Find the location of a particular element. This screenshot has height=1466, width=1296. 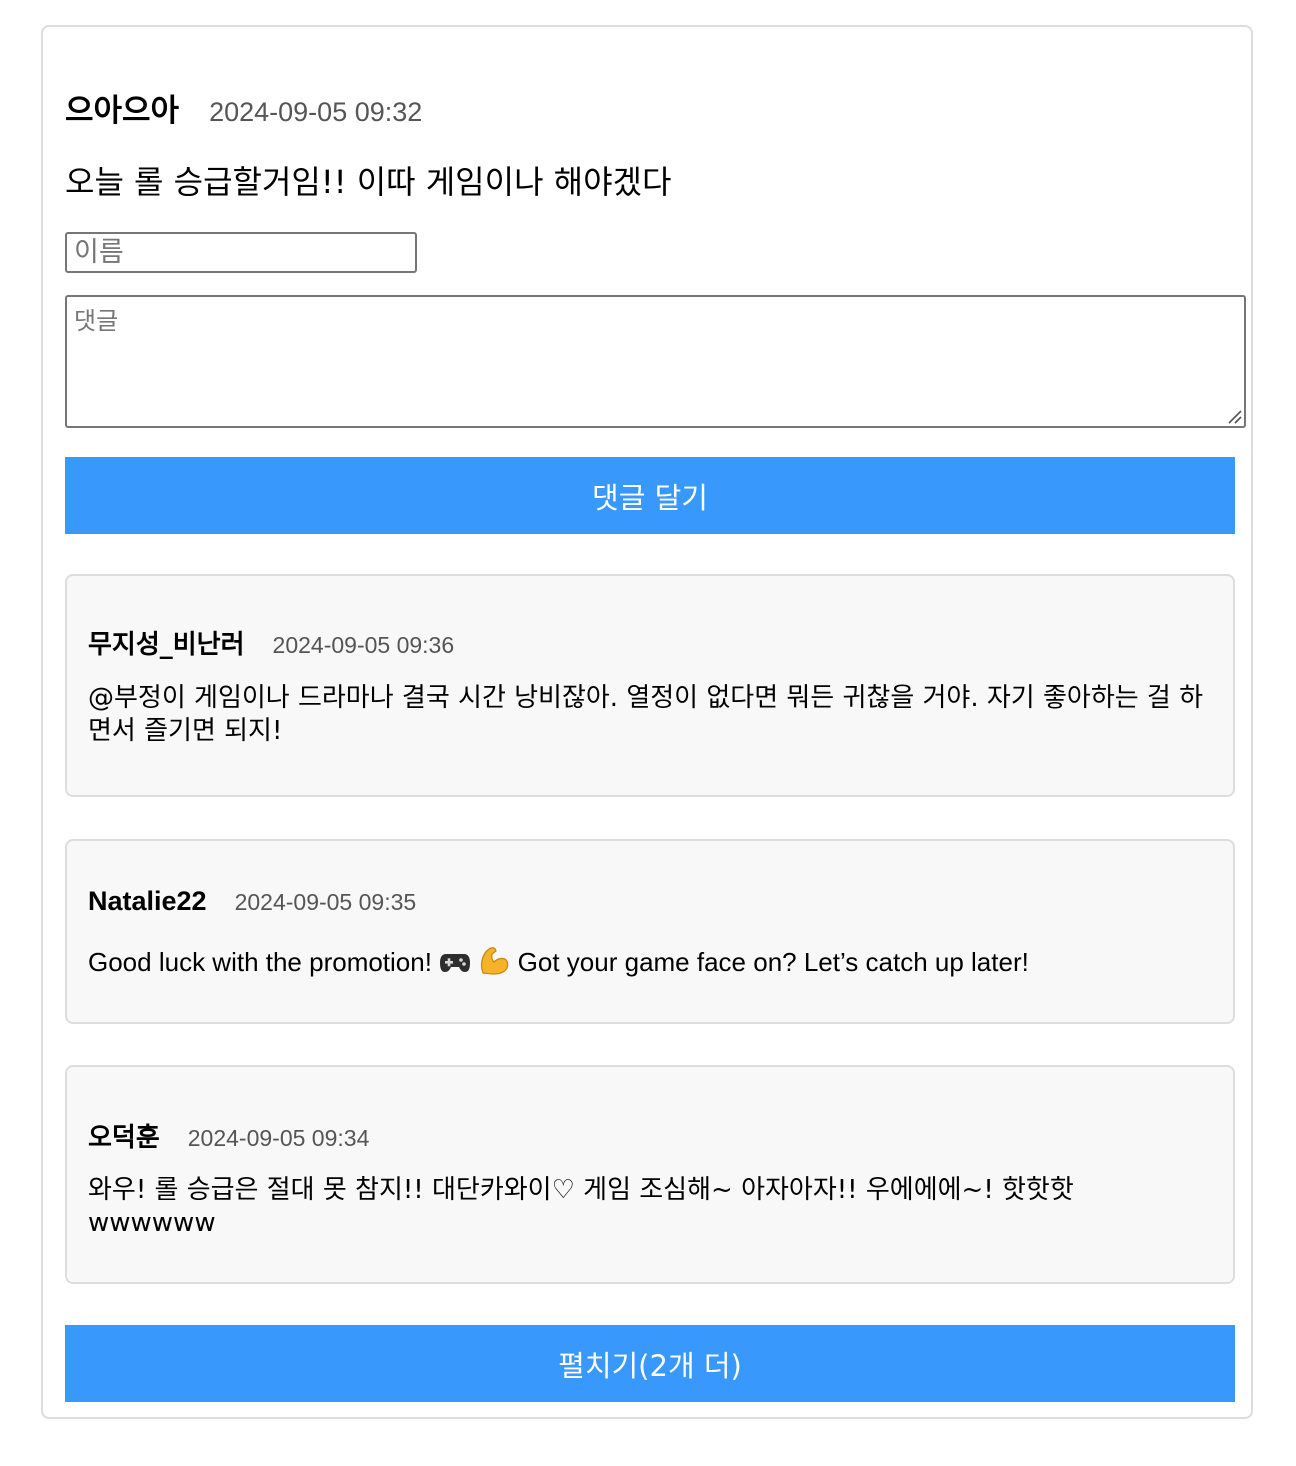

comment-timestamp: 2024-09-05 09:36 is located at coordinates (363, 645).